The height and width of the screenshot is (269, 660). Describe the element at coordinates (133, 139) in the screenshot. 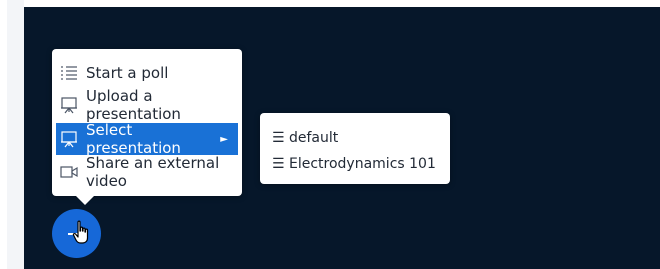

I see `menu-item-label: Select presentation` at that location.